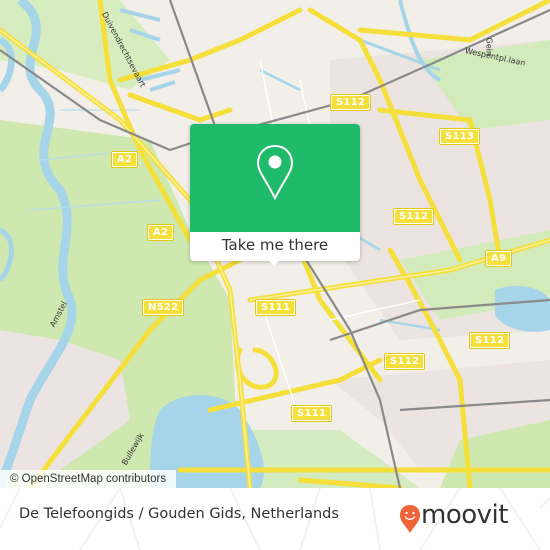 This screenshot has width=550, height=550. What do you see at coordinates (498, 258) in the screenshot?
I see `road-shield-a9: A9` at bounding box center [498, 258].